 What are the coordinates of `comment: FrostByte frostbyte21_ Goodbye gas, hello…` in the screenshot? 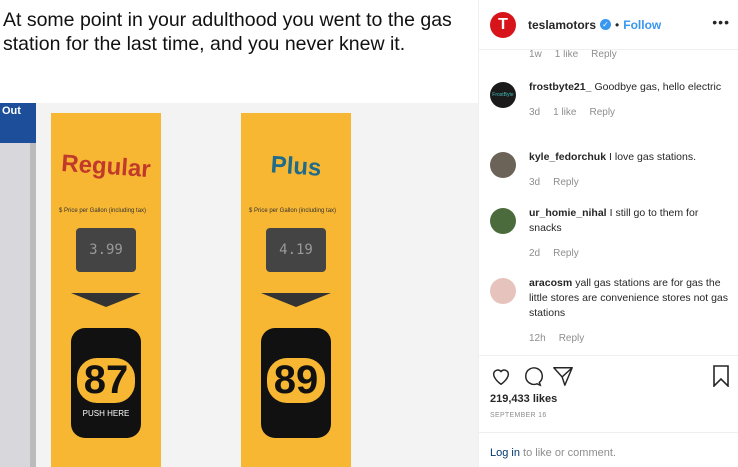 It's located at (610, 100).